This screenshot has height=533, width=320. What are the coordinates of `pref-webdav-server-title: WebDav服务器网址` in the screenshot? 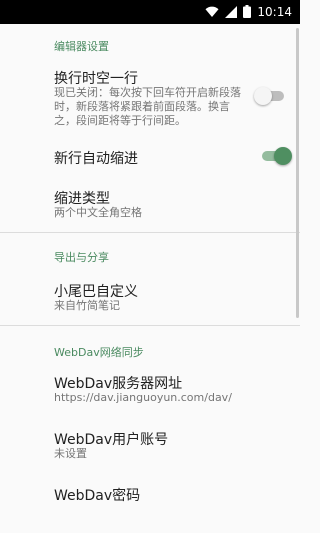 It's located at (118, 384).